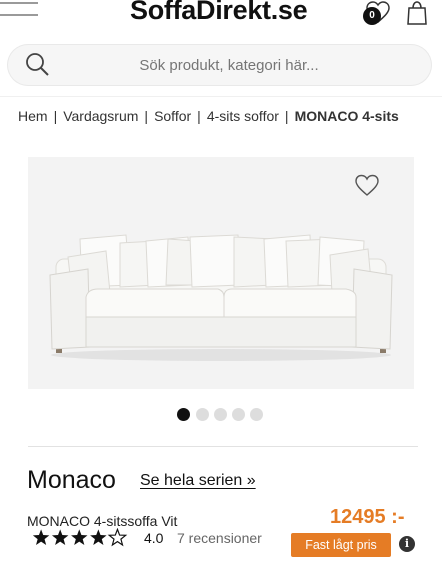  I want to click on breadcrumb-current: MONACO 4-sits, so click(346, 116).